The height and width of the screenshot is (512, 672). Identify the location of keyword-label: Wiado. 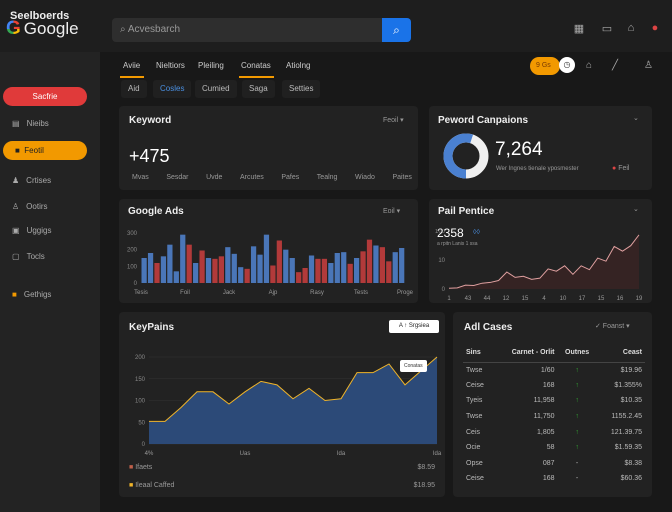
(365, 177).